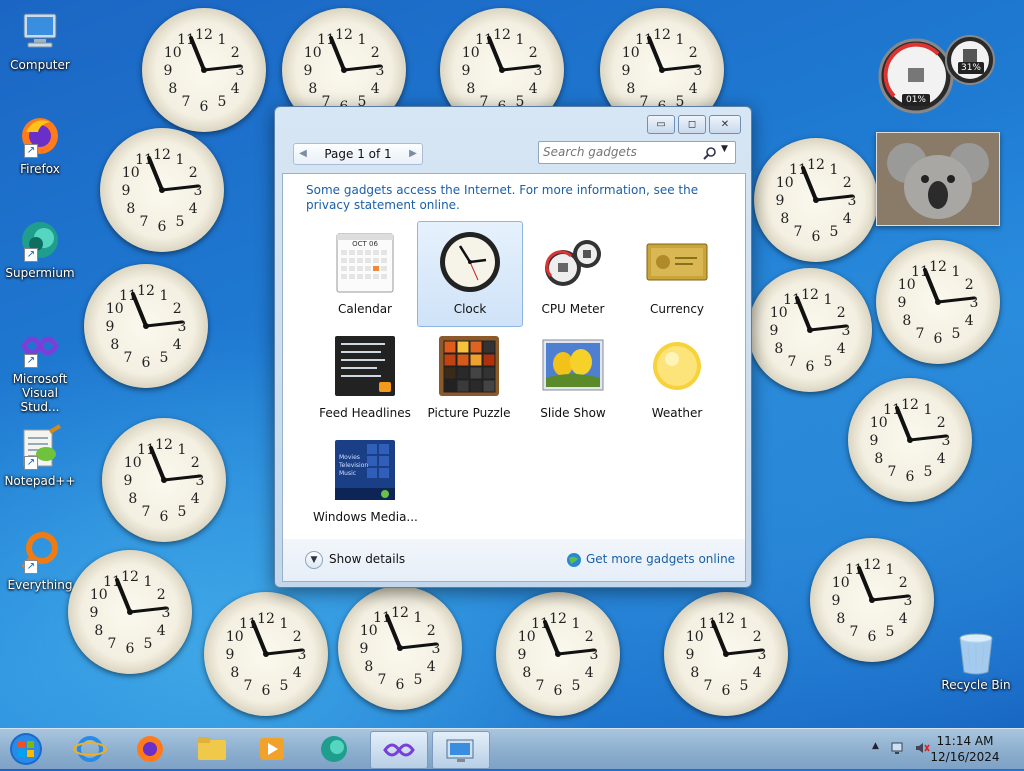 This screenshot has width=1024, height=771. What do you see at coordinates (677, 274) in the screenshot?
I see `gadget-currency: Currency` at bounding box center [677, 274].